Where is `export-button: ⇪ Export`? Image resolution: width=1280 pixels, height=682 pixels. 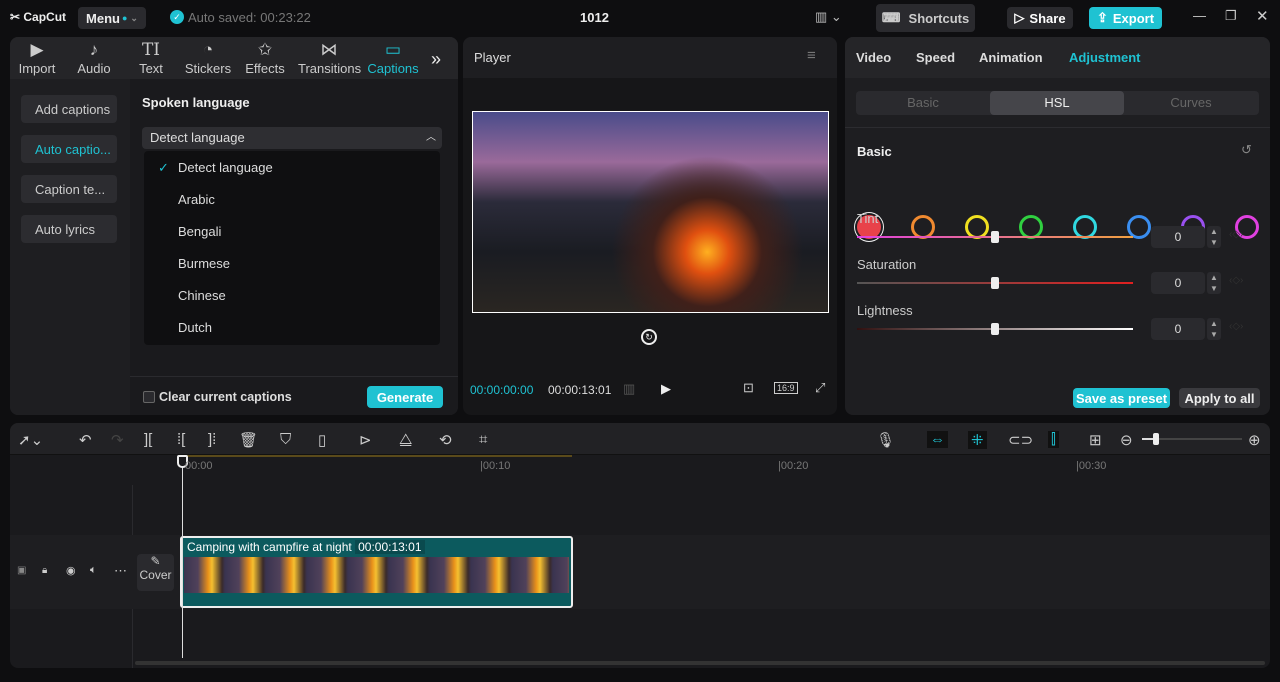
export-button: ⇪ Export is located at coordinates (1125, 18).